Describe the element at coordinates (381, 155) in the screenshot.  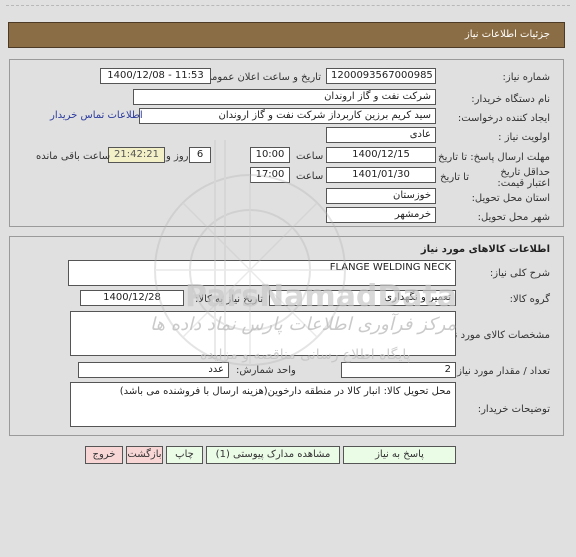
I see `reply-deadline-date: 1400/12/15` at that location.